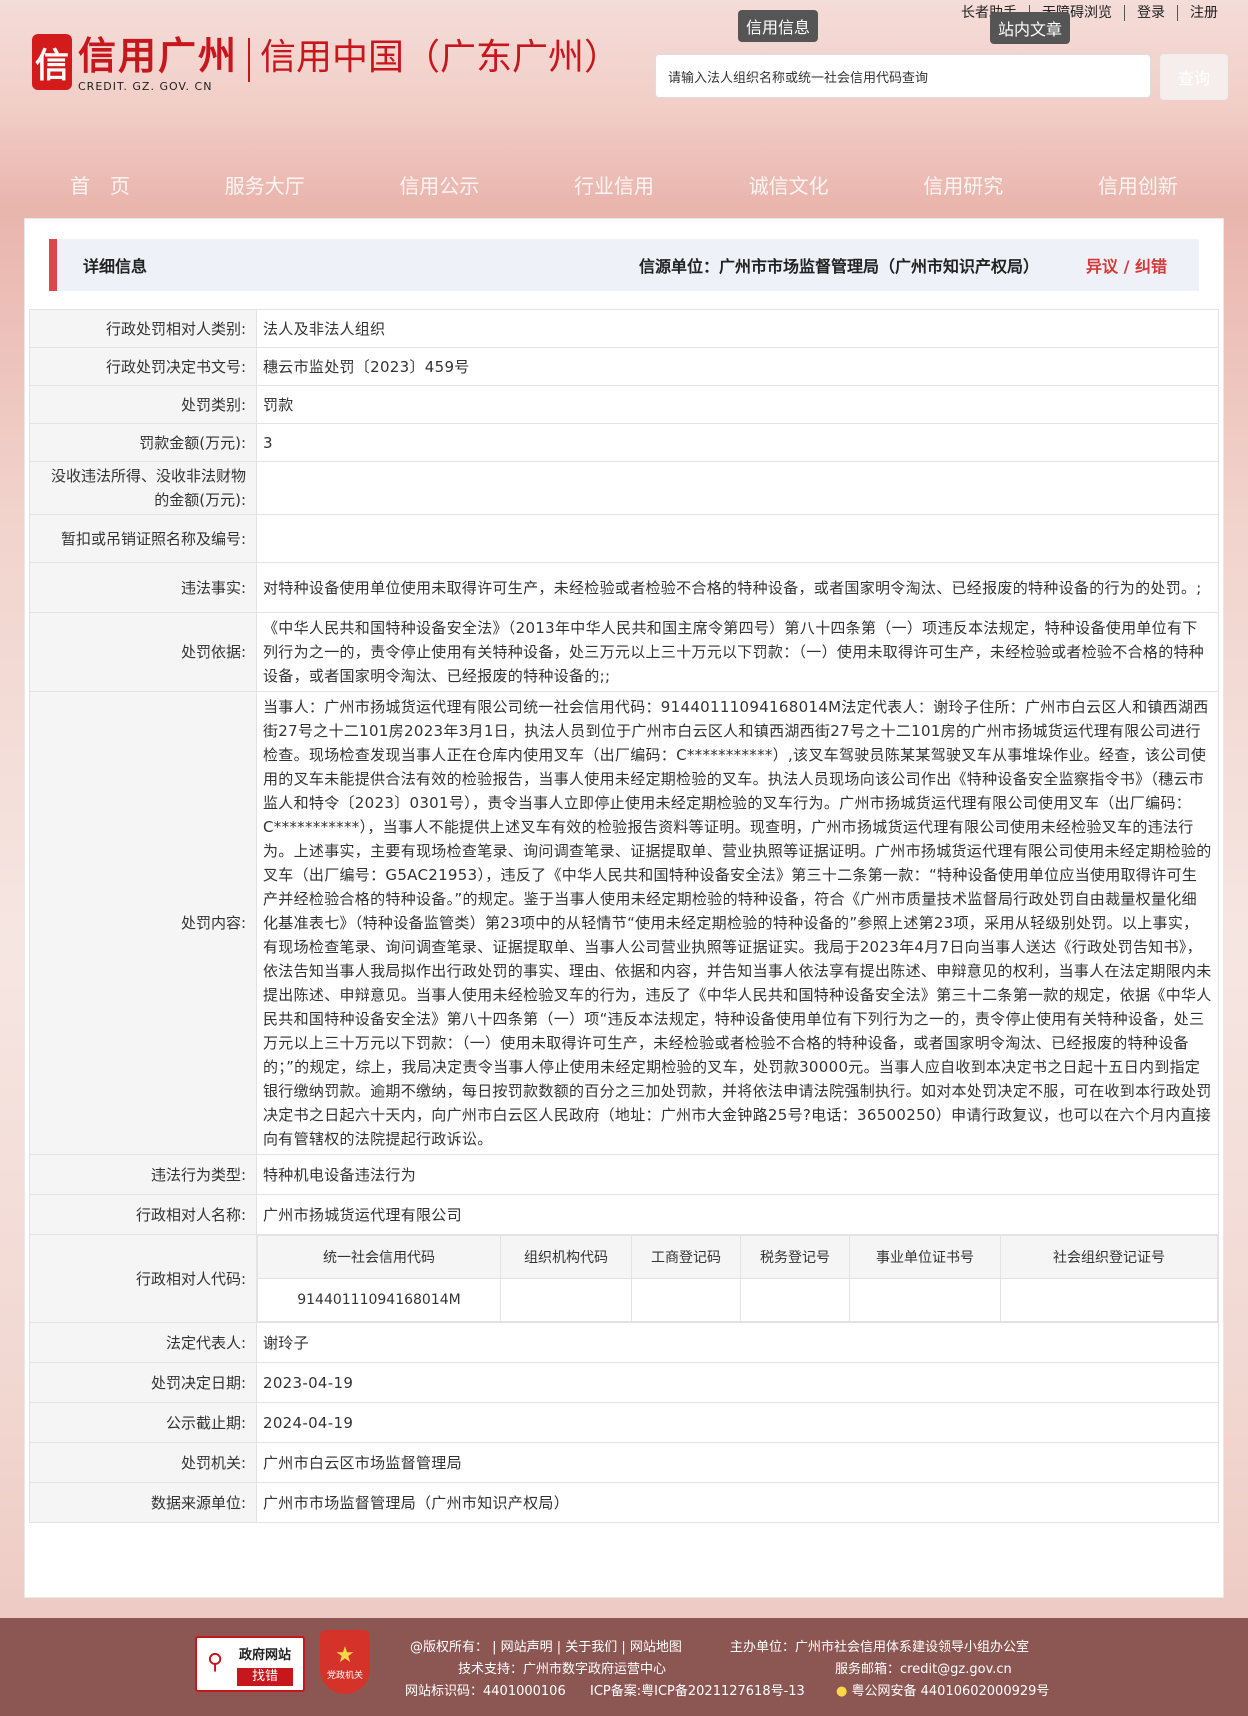  I want to click on police-badge-icon: ●, so click(842, 1691).